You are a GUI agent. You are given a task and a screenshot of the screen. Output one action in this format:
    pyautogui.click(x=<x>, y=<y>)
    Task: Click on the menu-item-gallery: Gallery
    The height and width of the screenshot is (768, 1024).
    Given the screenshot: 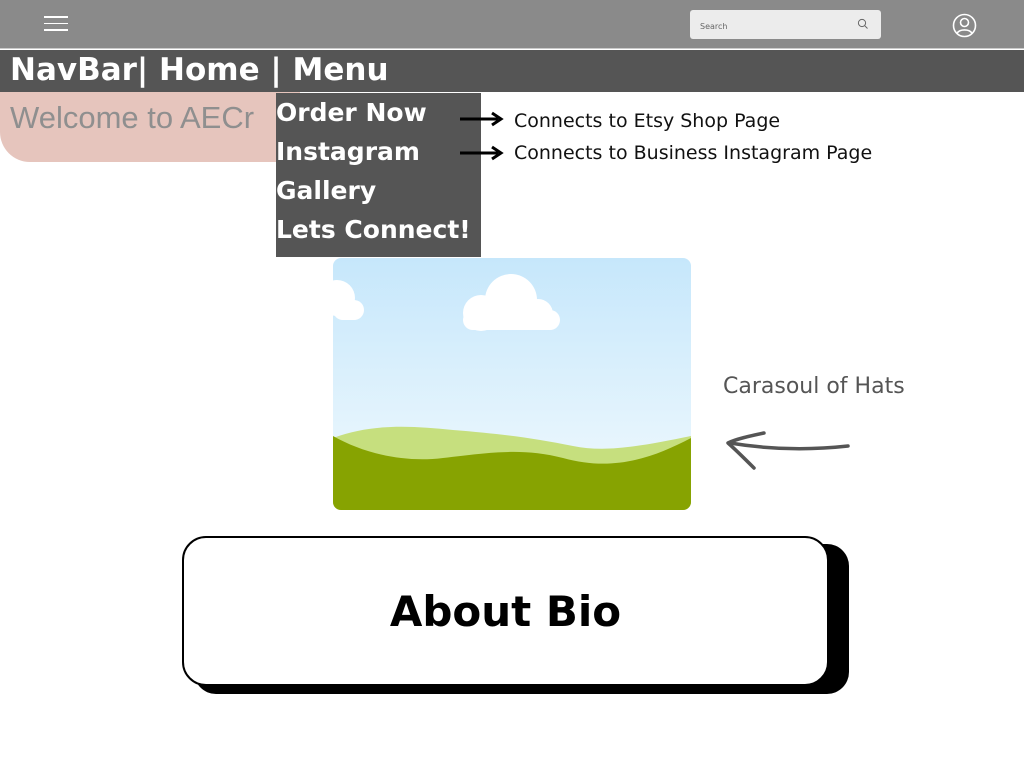 What is the action you would take?
    pyautogui.click(x=326, y=190)
    